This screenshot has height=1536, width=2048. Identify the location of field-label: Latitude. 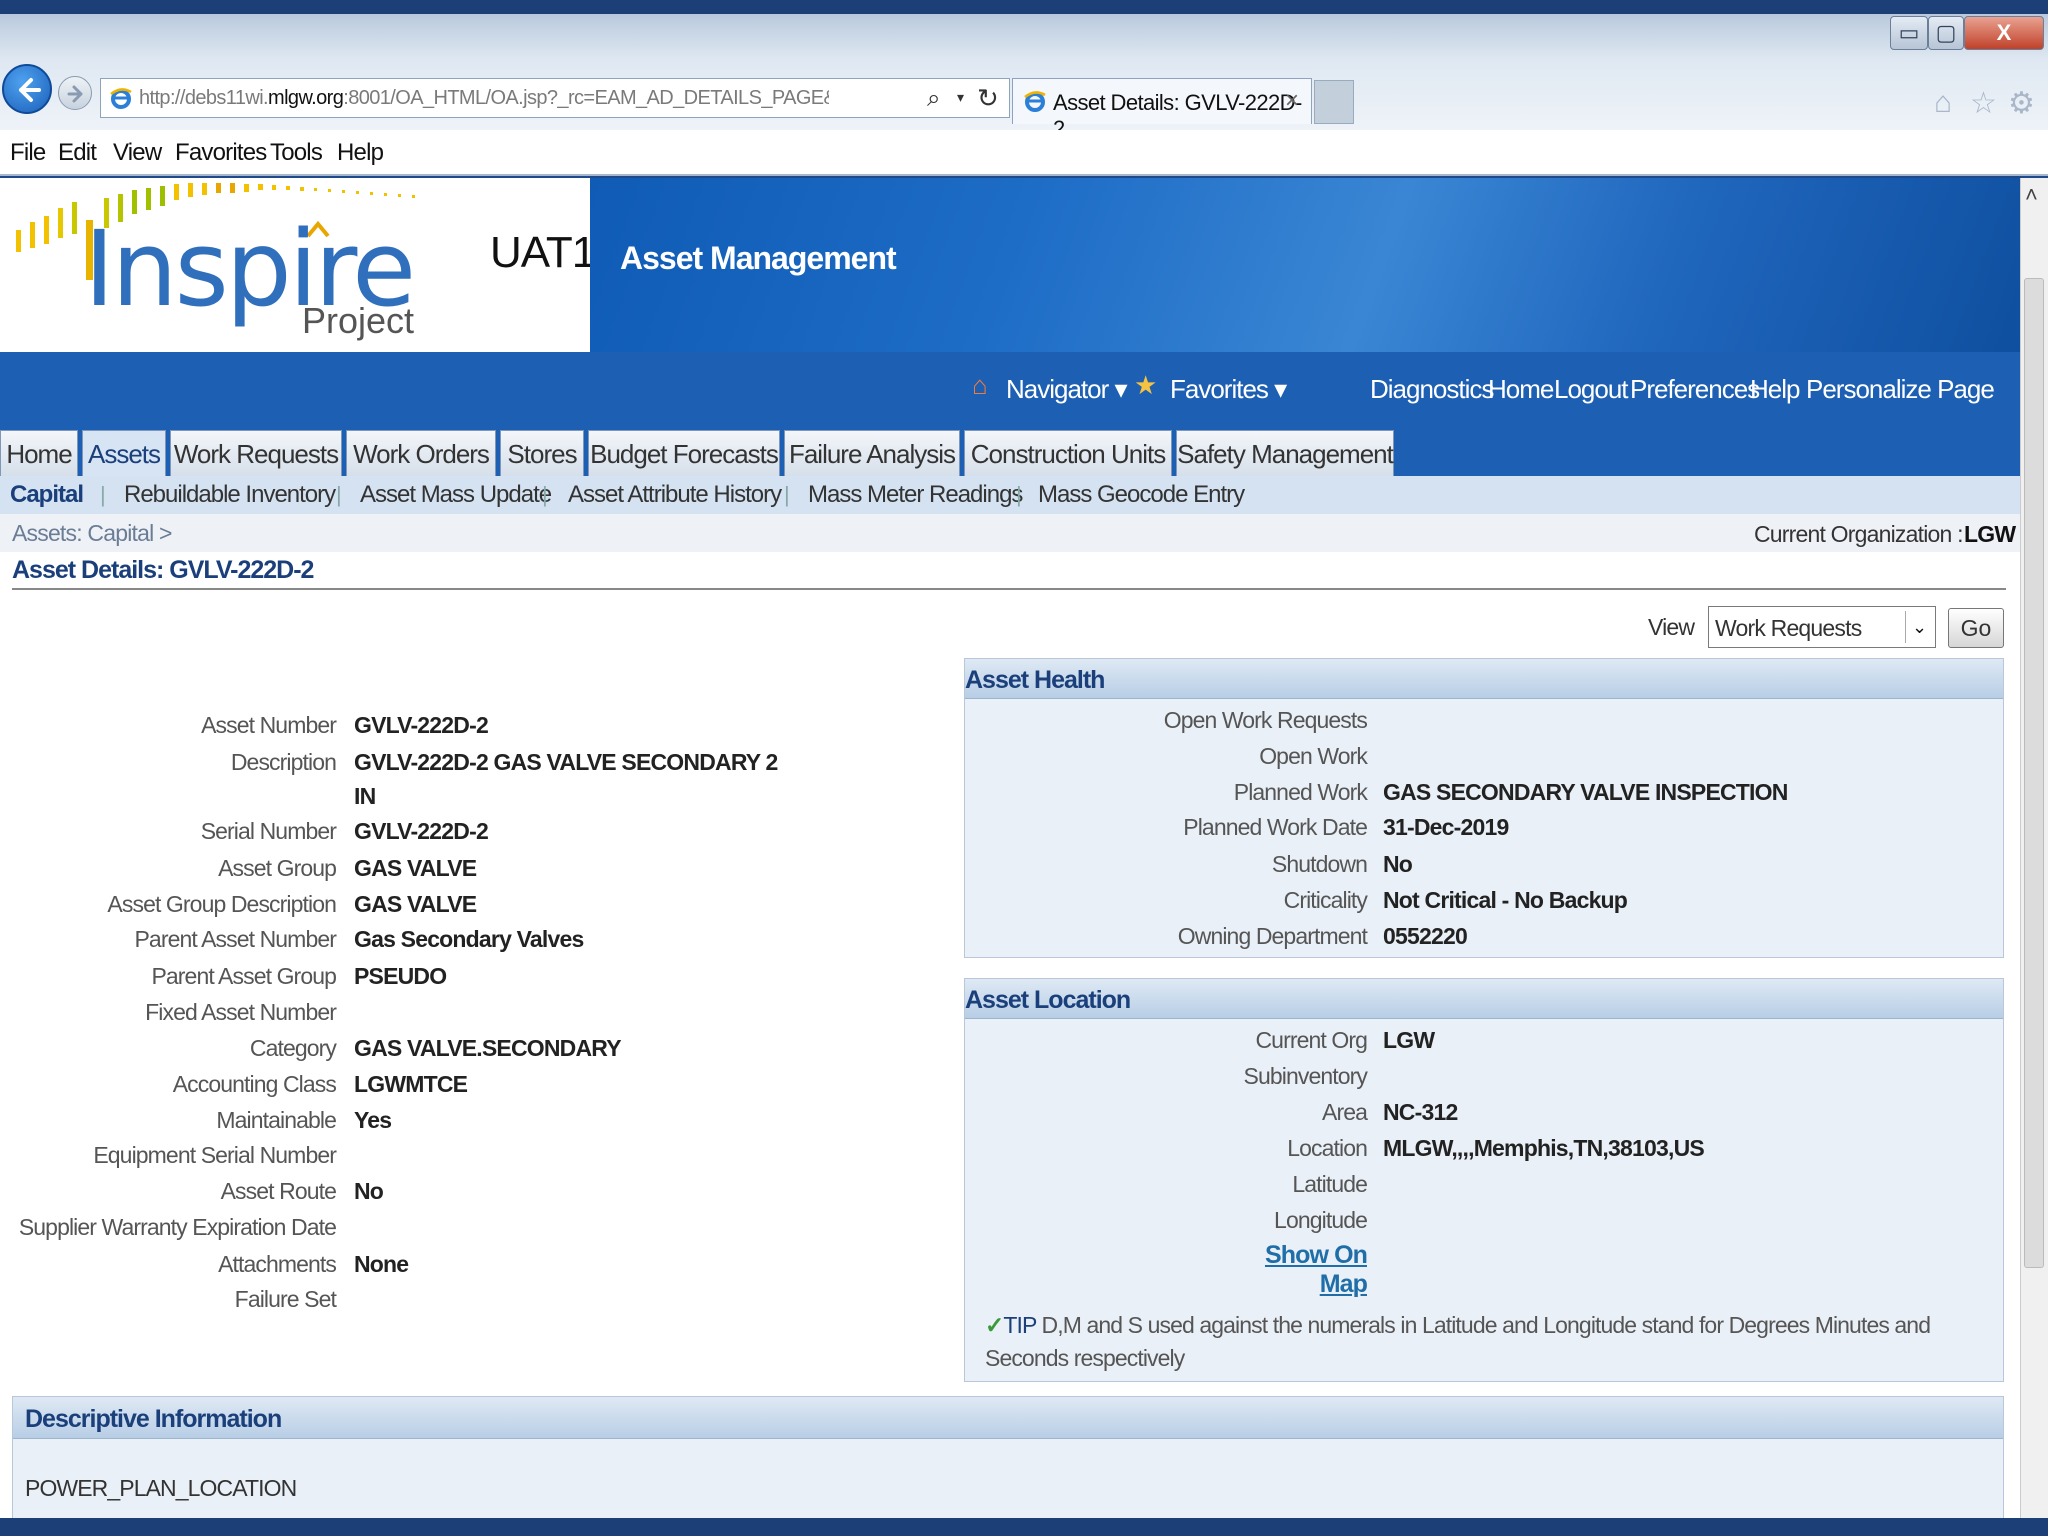
(1330, 1184).